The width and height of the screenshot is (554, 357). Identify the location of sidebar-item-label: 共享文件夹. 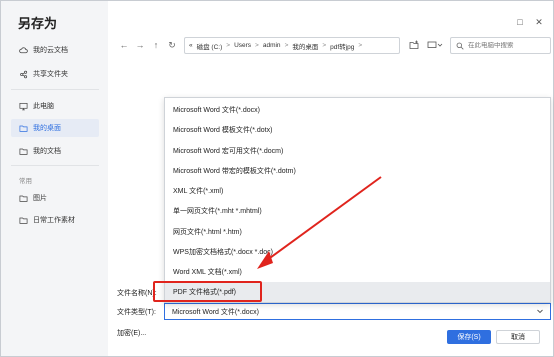
(50, 74).